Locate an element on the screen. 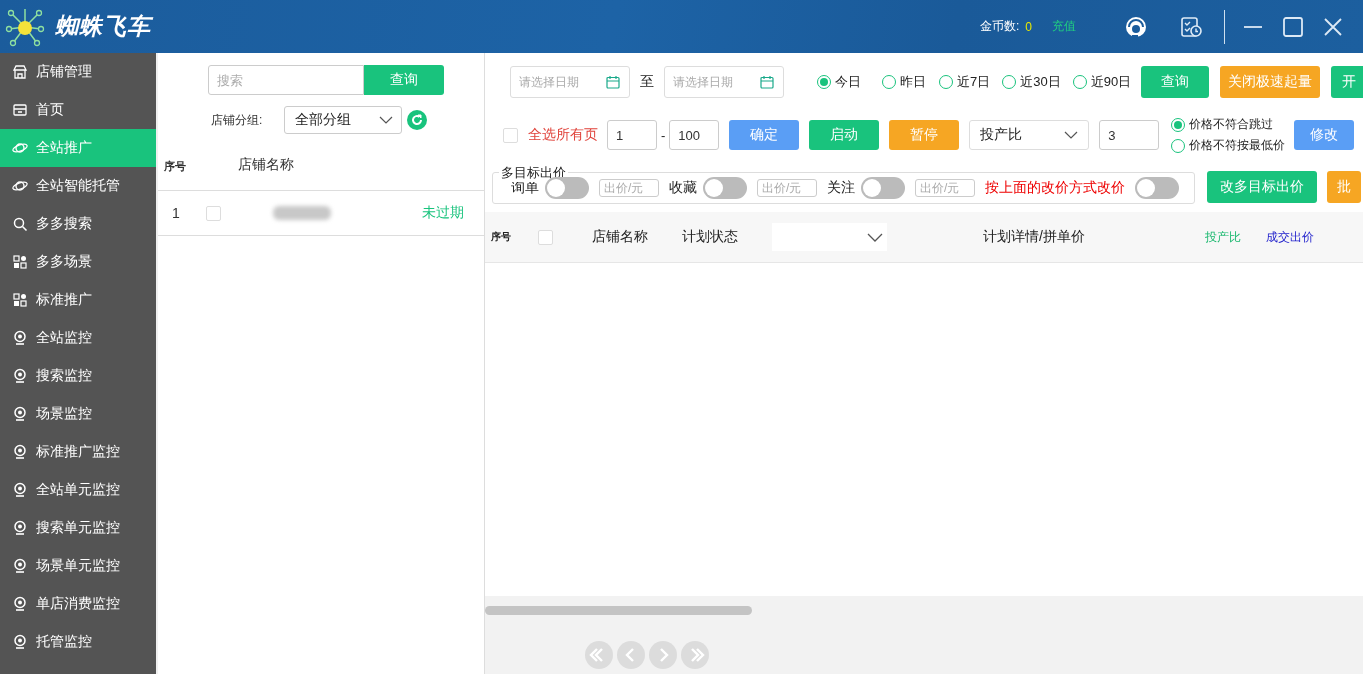  sidebar-item: 全站监控 is located at coordinates (78, 338).